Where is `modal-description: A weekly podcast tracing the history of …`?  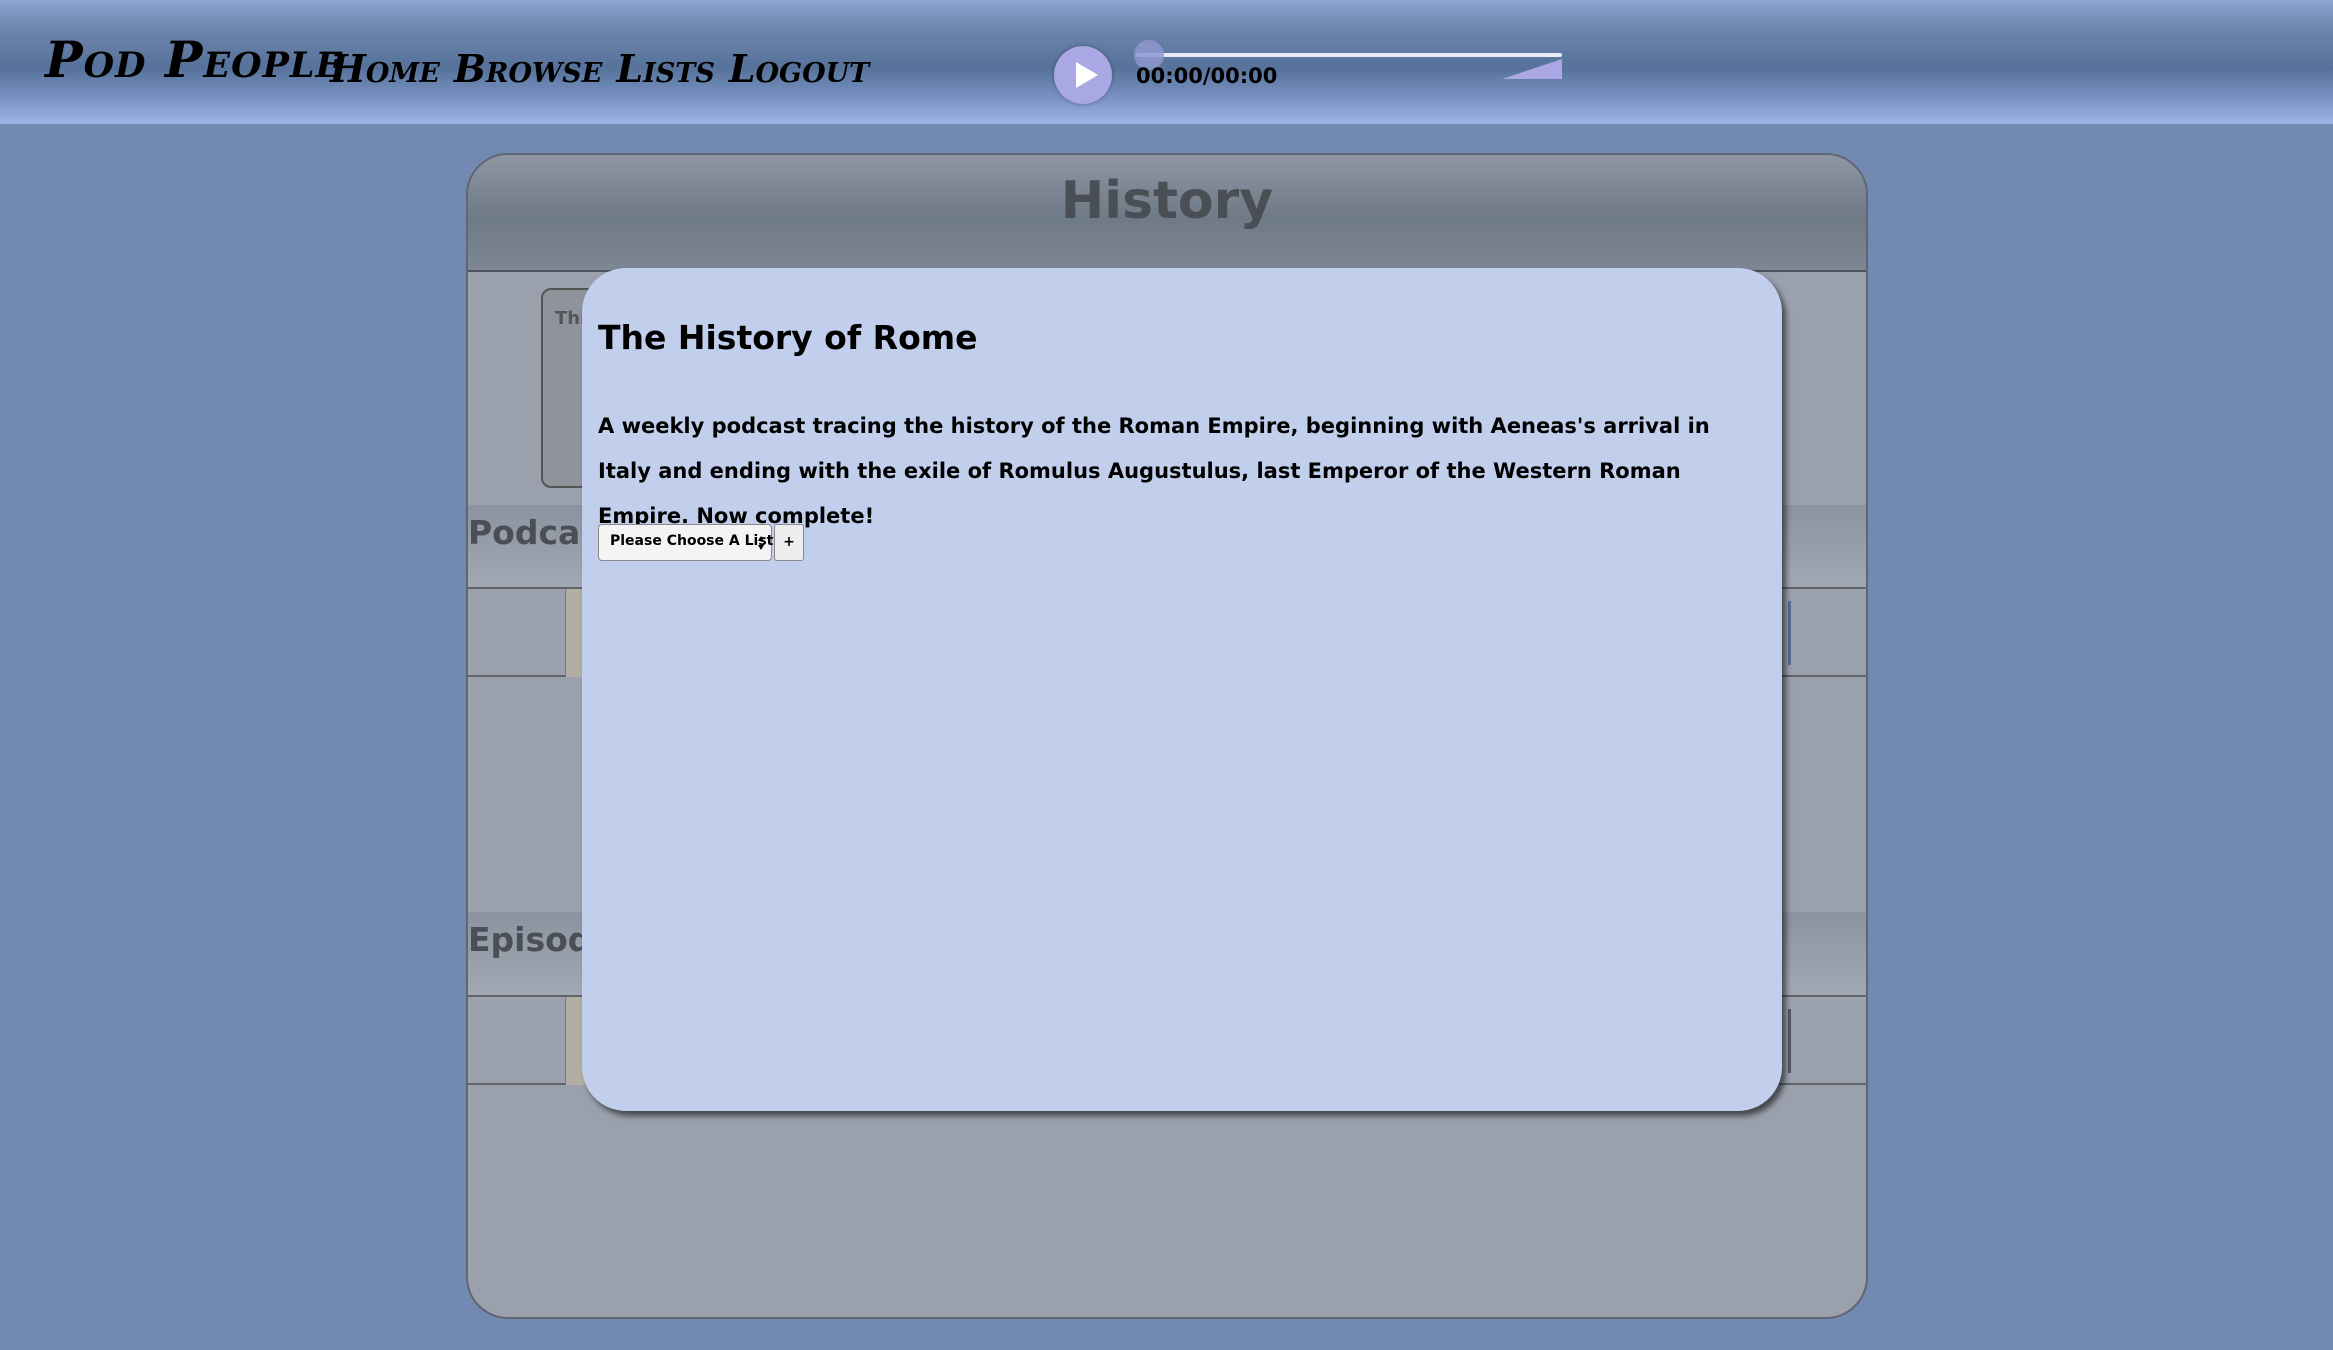
modal-description: A weekly podcast tracing the history of … is located at coordinates (1154, 471).